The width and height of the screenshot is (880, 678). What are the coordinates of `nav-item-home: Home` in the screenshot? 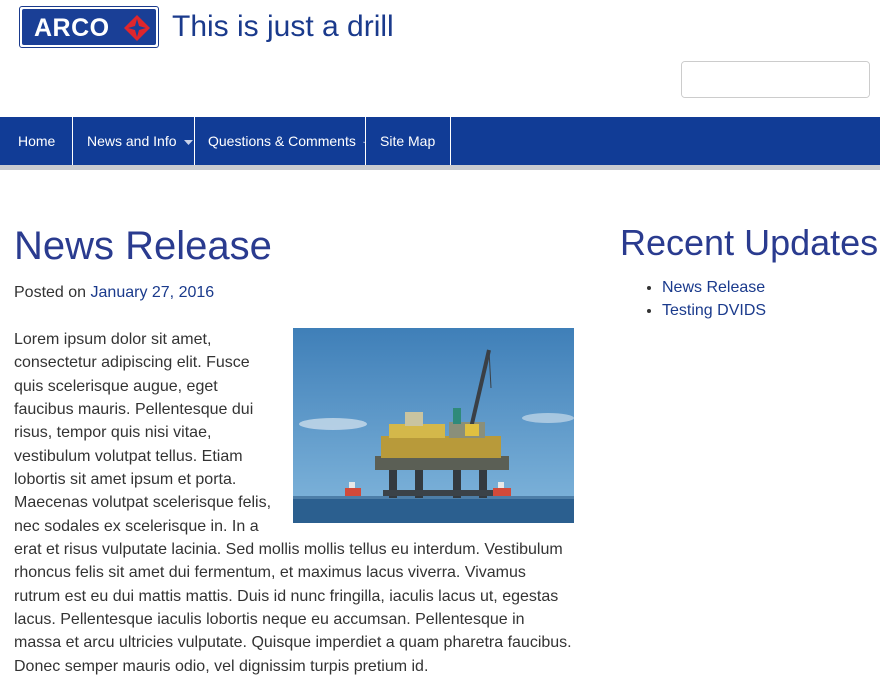 It's located at (36, 141).